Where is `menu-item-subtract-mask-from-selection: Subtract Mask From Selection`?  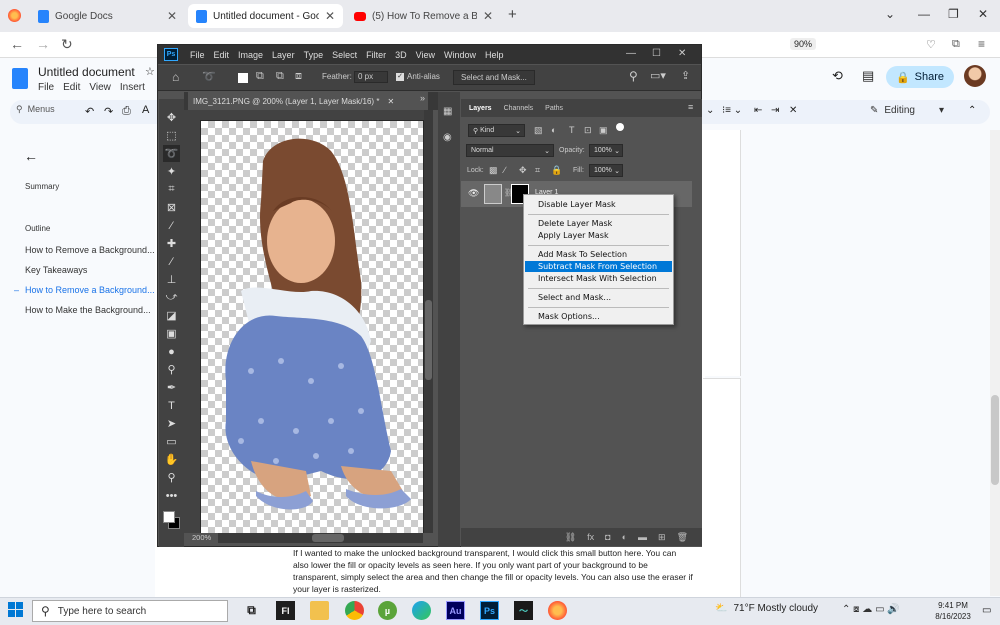 menu-item-subtract-mask-from-selection: Subtract Mask From Selection is located at coordinates (598, 266).